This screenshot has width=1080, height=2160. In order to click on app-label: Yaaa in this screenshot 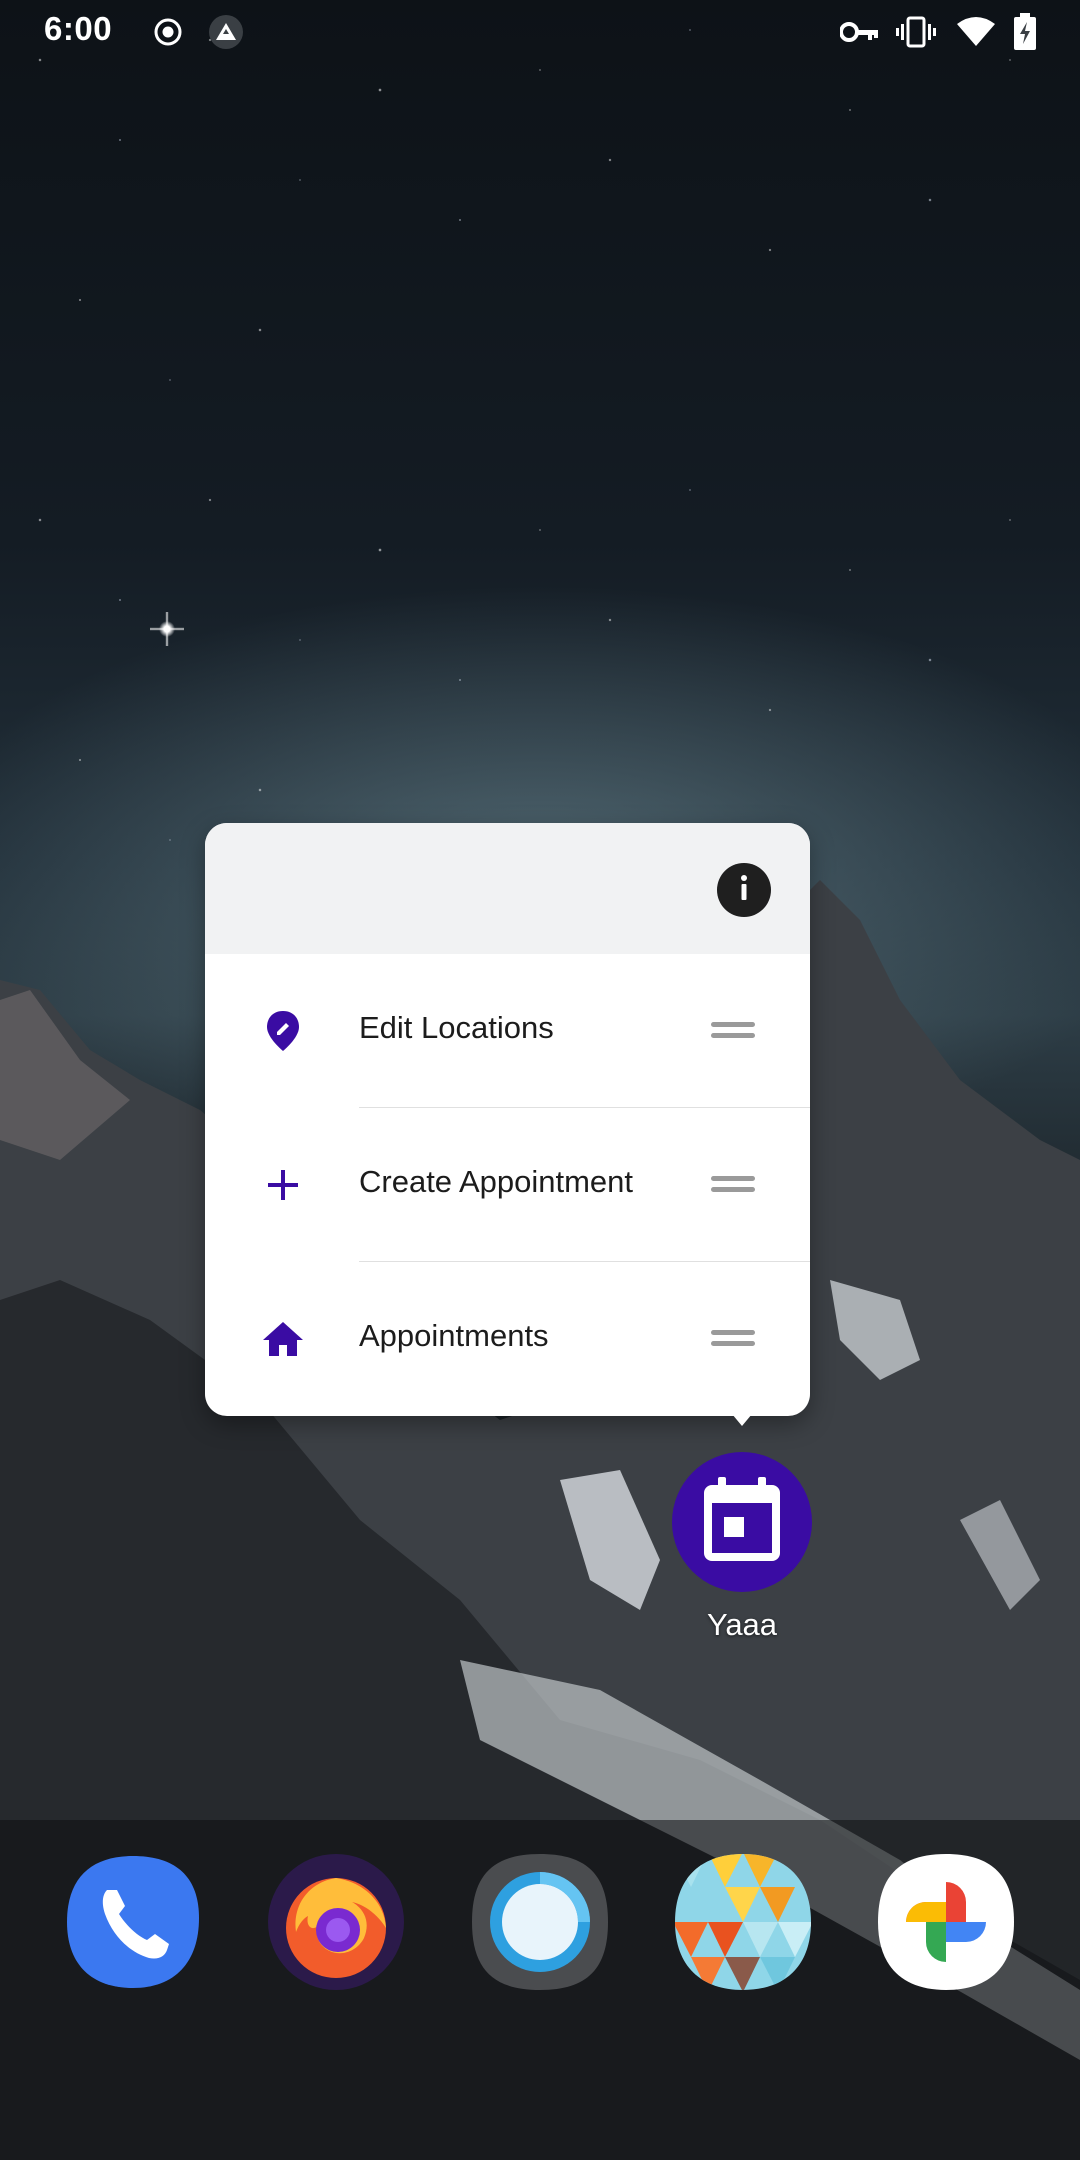, I will do `click(742, 1624)`.